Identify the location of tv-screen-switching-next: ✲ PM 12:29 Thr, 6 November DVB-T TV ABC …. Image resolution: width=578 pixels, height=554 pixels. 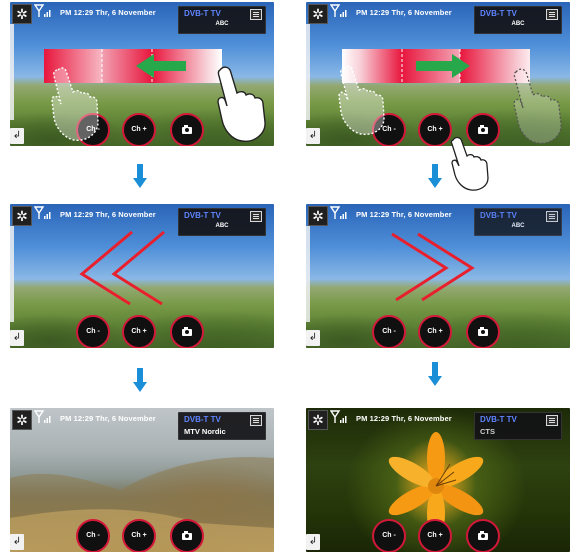
(438, 276).